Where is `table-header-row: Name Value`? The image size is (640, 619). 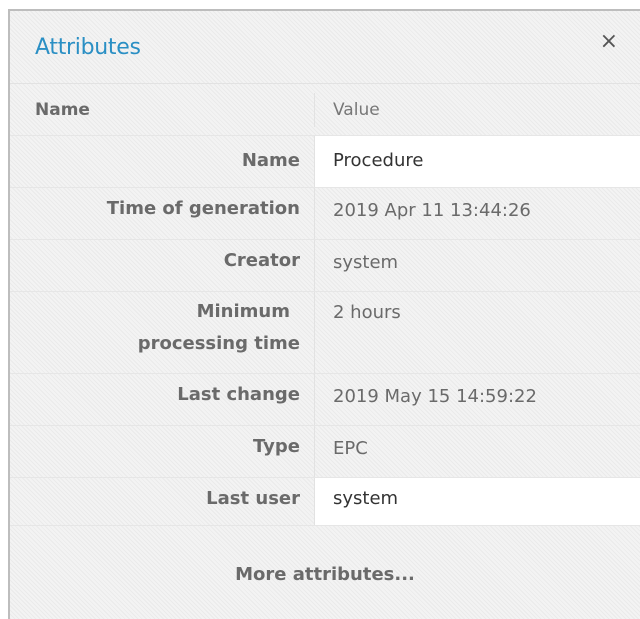 table-header-row: Name Value is located at coordinates (325, 110).